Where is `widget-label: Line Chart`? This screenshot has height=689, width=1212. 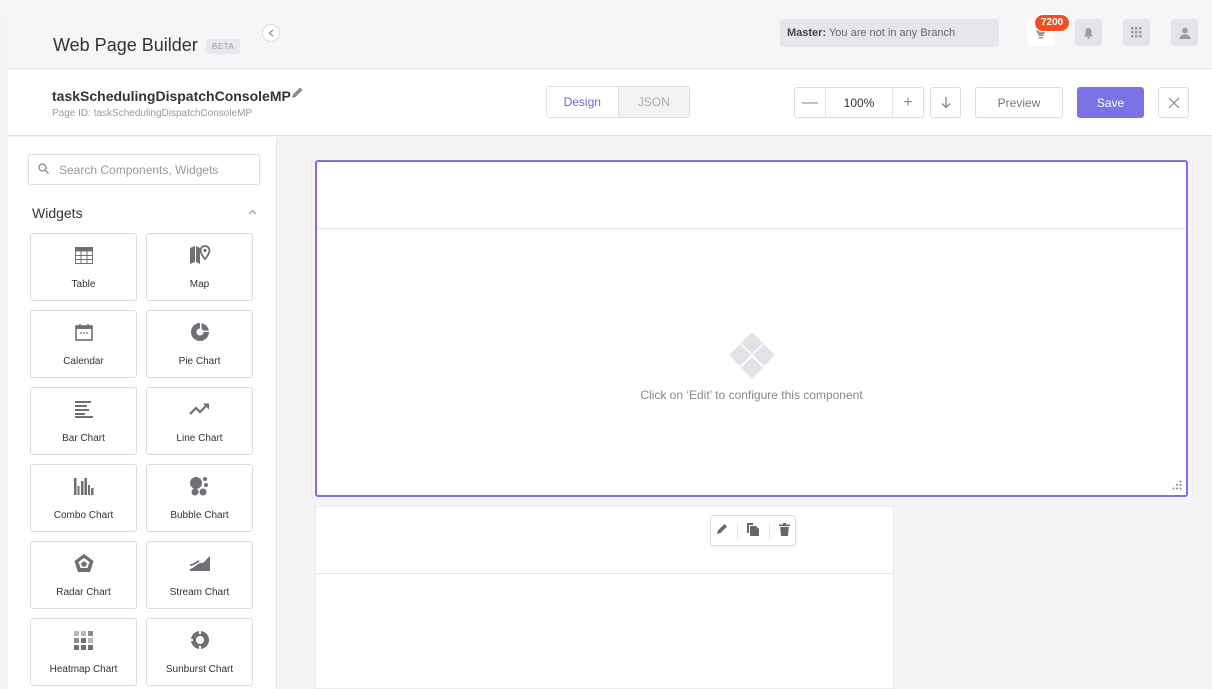
widget-label: Line Chart is located at coordinates (199, 438).